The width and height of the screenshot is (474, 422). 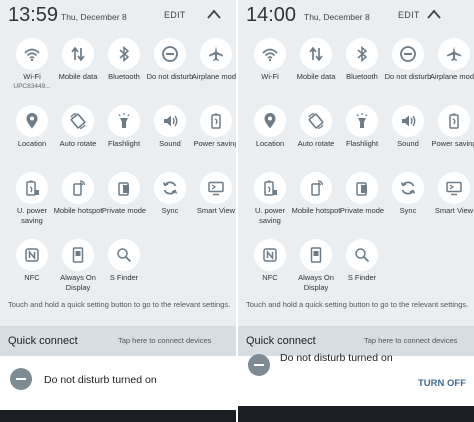 I want to click on tile-label-text: Sync, so click(x=170, y=210).